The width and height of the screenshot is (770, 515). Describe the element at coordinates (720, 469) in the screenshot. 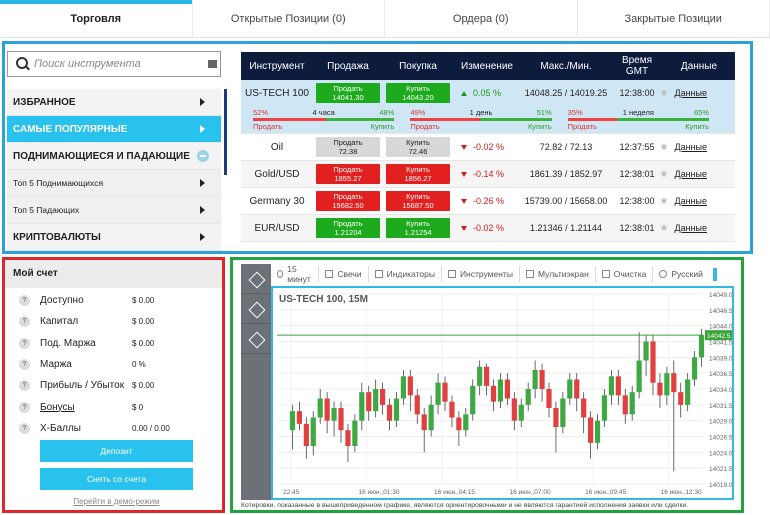

I see `y-tick-label: 14021.5` at that location.